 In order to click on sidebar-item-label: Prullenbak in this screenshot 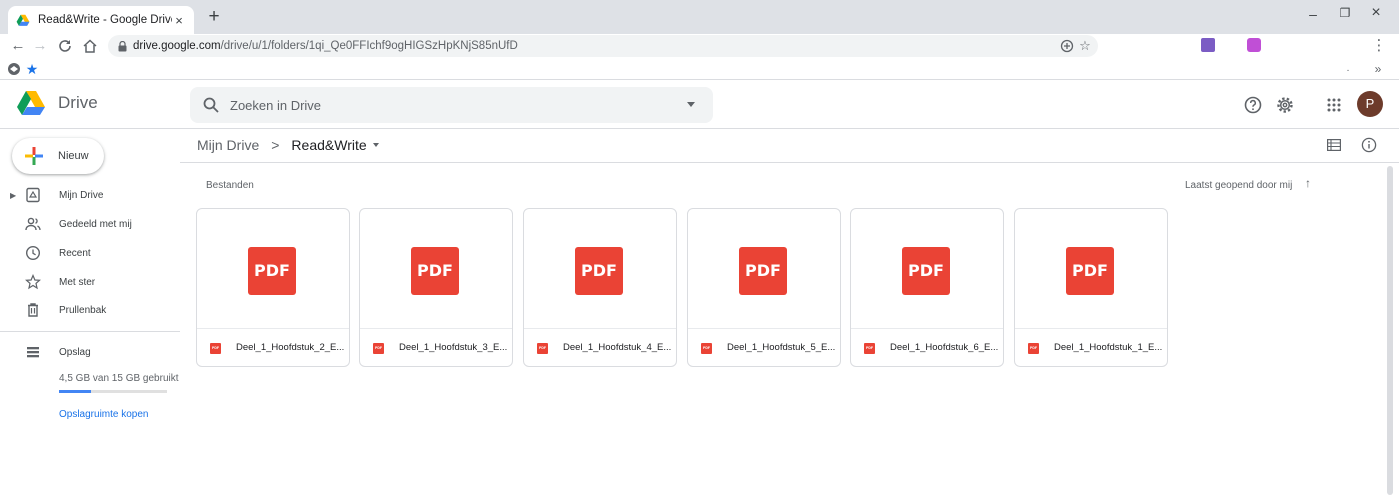, I will do `click(83, 310)`.